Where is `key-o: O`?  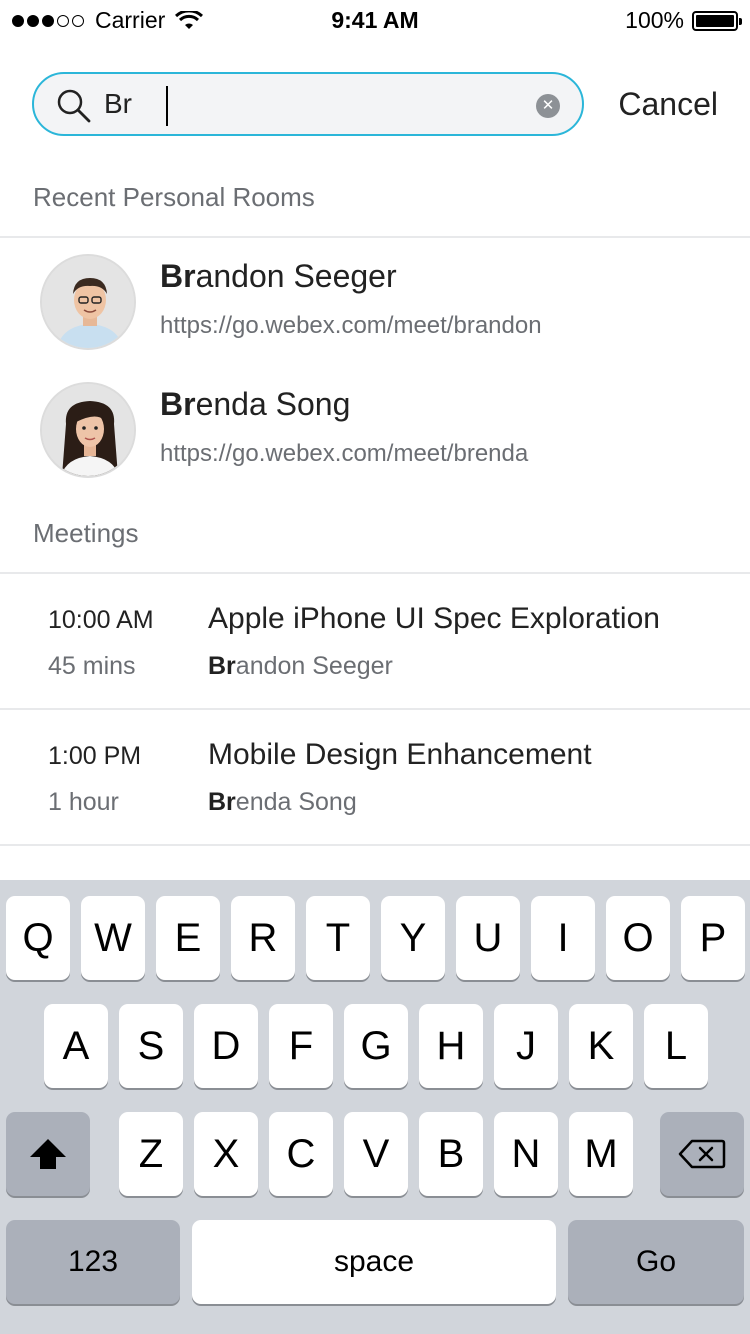
key-o: O is located at coordinates (638, 938).